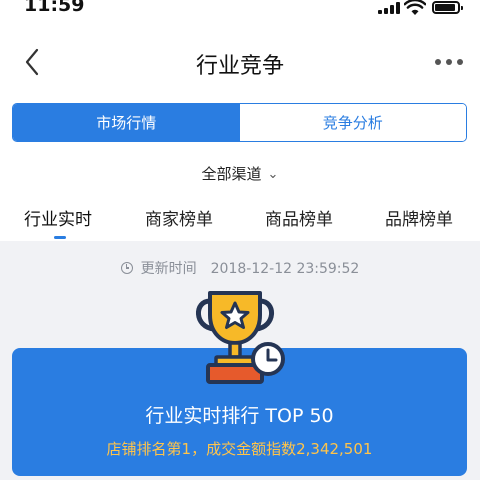  What do you see at coordinates (231, 174) in the screenshot?
I see `channel-label: 全部渠道` at bounding box center [231, 174].